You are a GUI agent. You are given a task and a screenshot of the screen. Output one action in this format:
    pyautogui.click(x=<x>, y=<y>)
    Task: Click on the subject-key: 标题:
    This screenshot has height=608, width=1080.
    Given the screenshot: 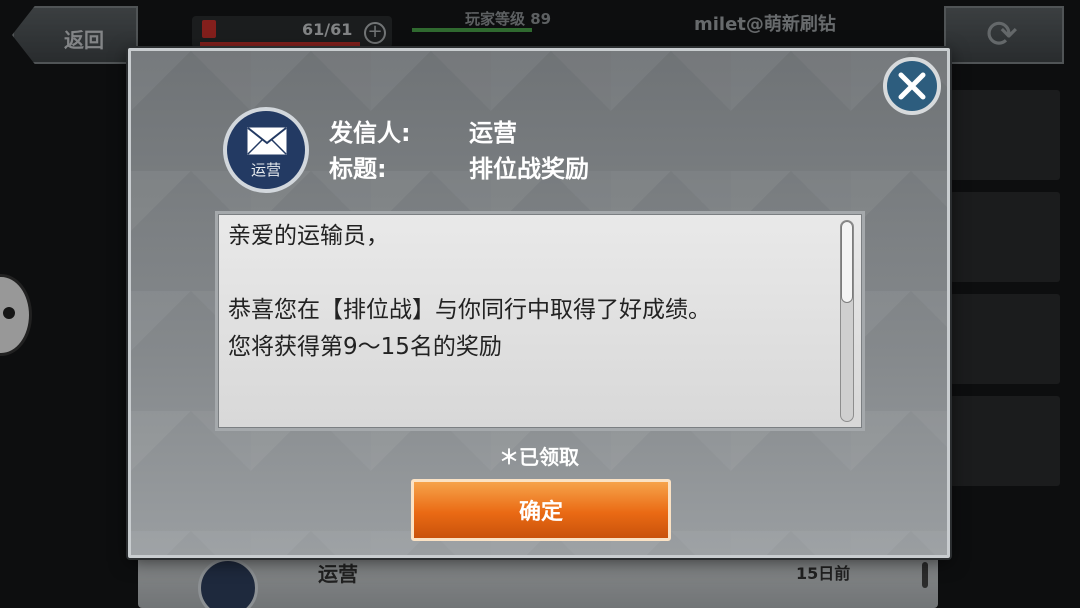 What is the action you would take?
    pyautogui.click(x=358, y=169)
    